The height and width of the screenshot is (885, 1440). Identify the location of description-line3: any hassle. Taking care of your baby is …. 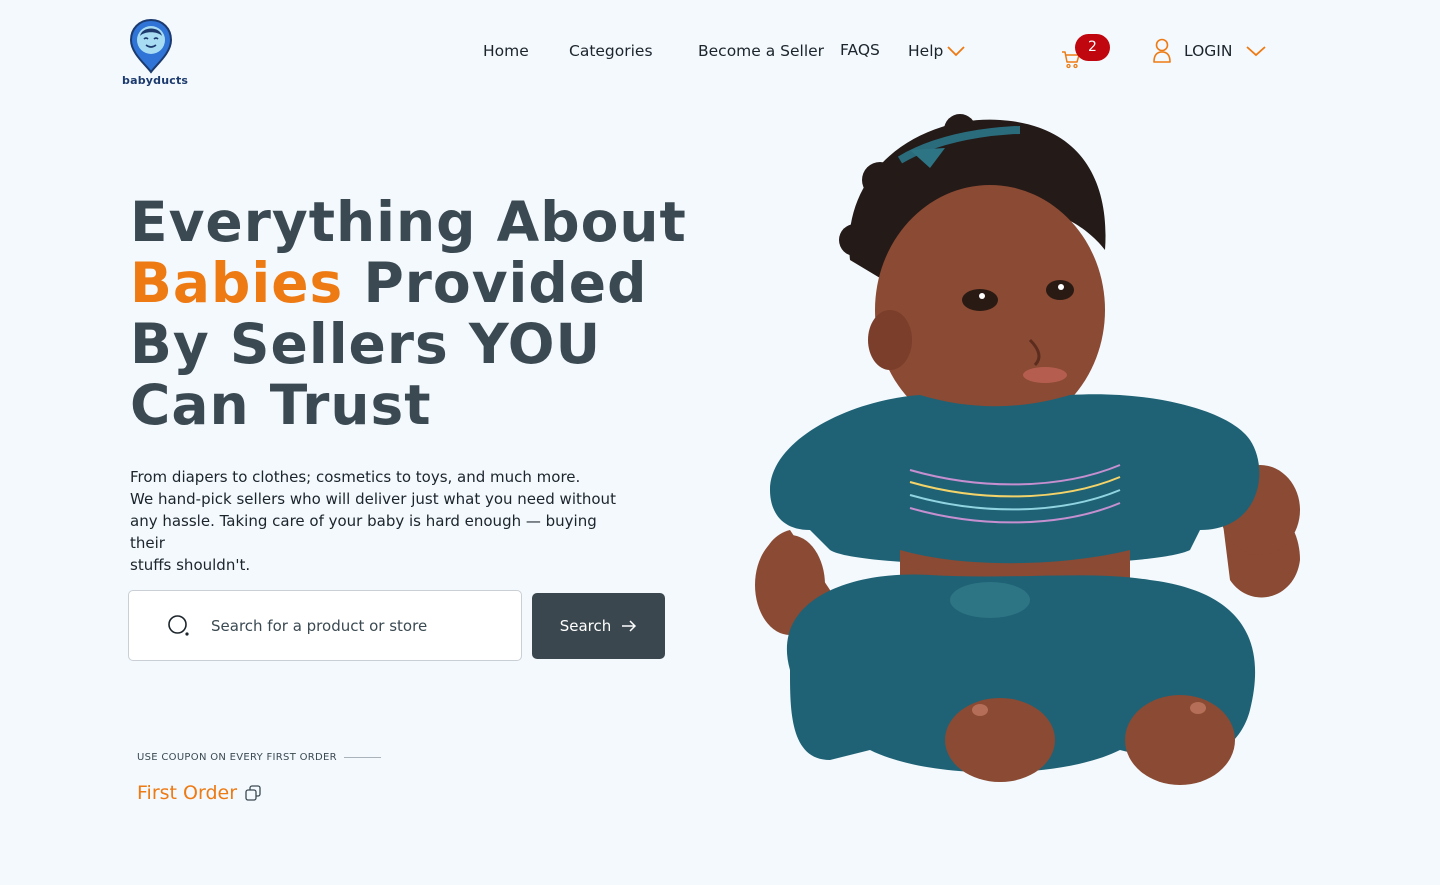
(363, 532).